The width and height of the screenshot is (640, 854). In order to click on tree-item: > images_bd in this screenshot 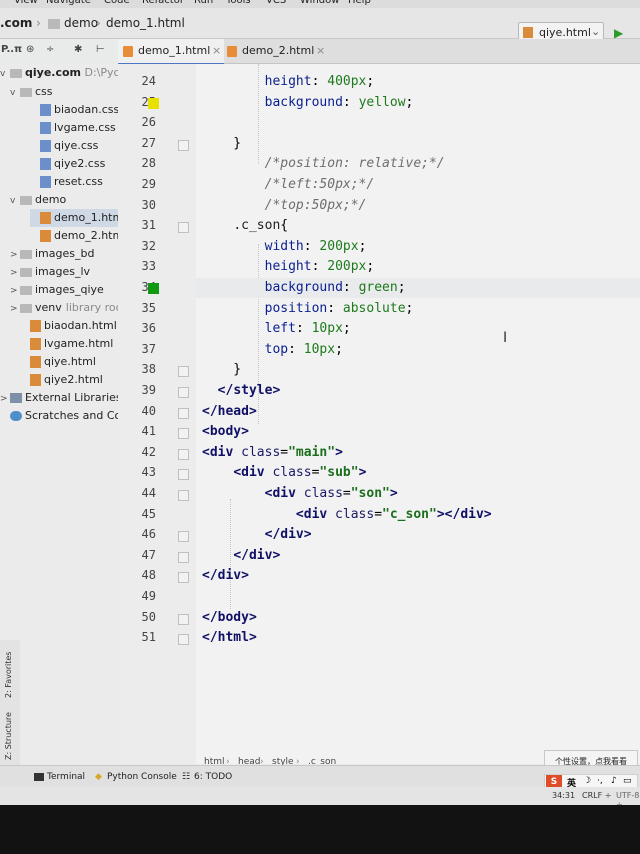, I will do `click(52, 254)`.